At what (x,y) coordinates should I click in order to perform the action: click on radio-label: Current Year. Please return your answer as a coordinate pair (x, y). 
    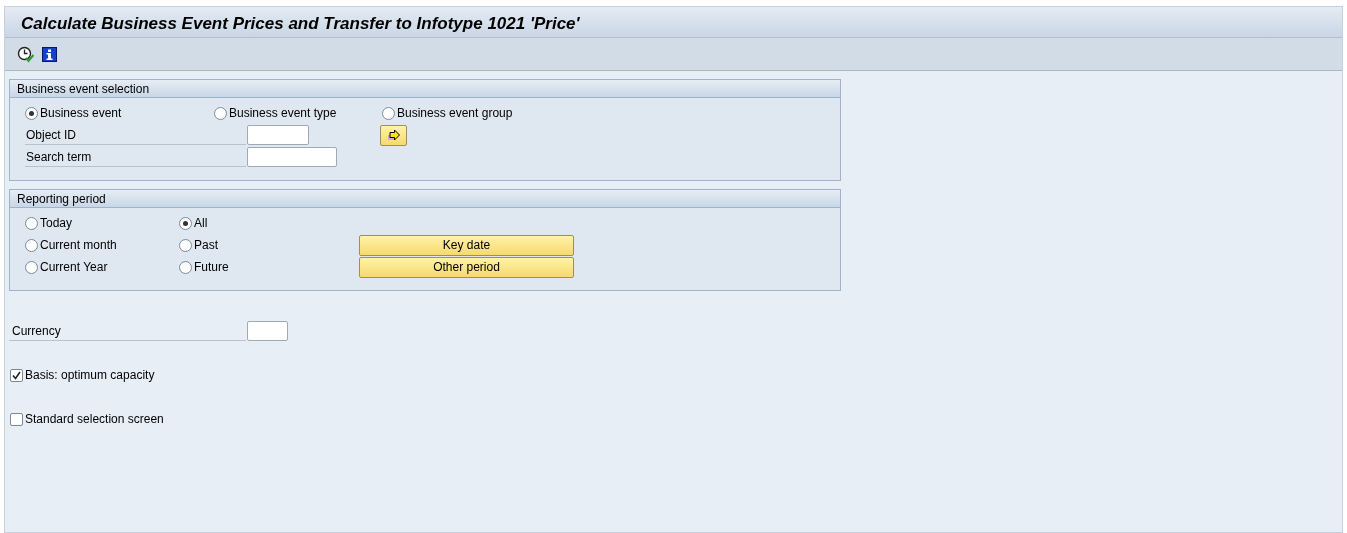
    Looking at the image, I should click on (74, 267).